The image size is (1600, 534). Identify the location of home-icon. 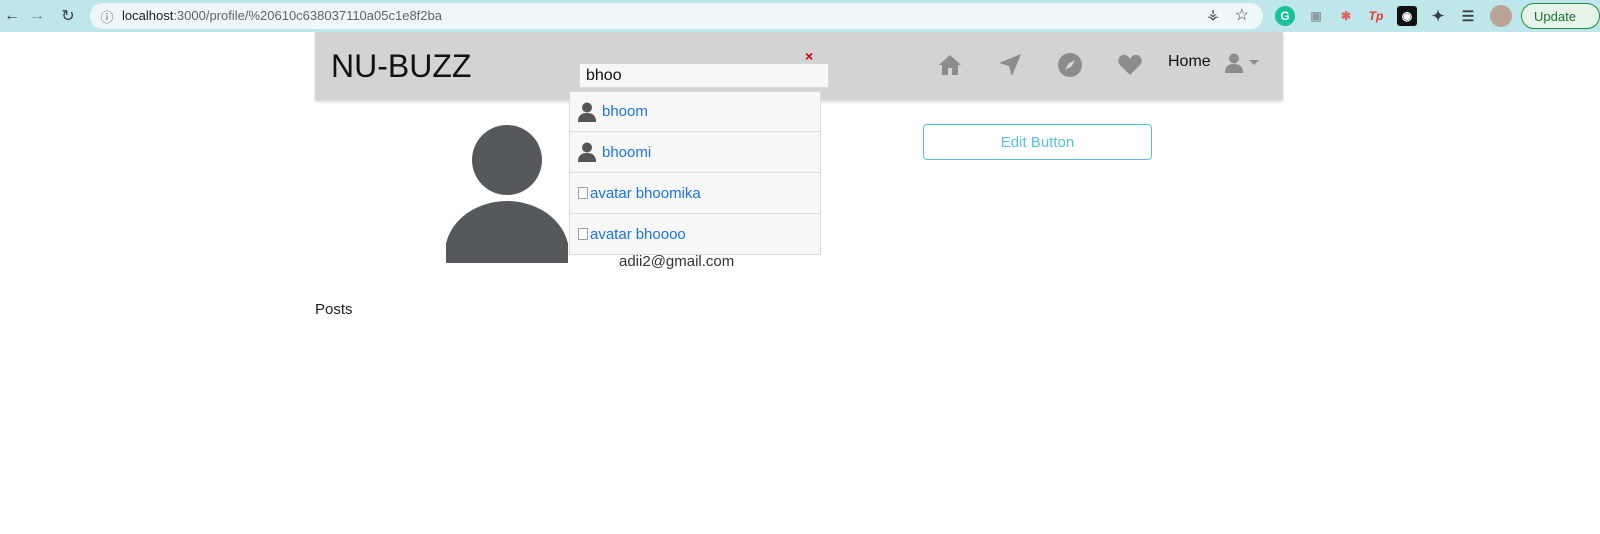
(950, 65).